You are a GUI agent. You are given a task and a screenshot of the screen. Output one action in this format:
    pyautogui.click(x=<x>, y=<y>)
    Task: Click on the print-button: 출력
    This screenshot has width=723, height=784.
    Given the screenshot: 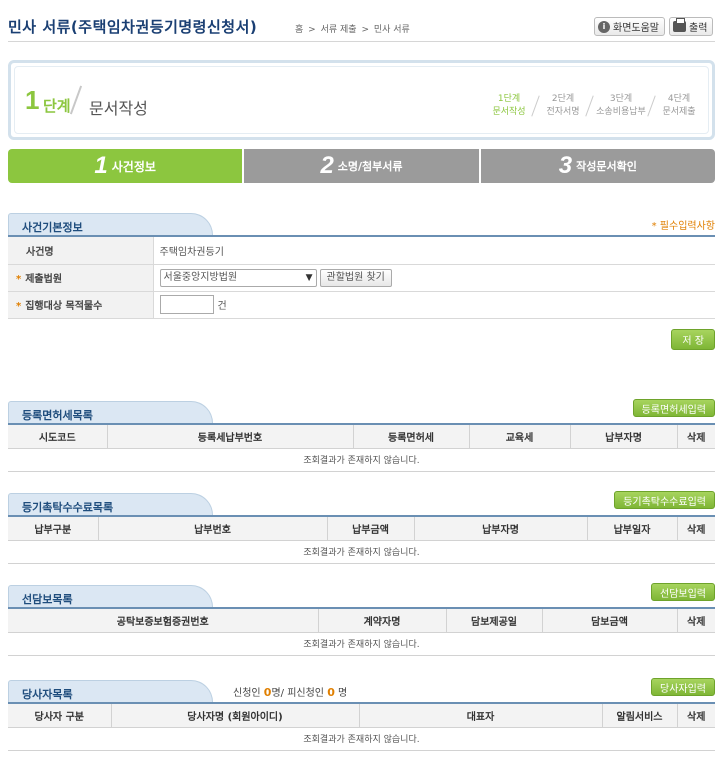 What is the action you would take?
    pyautogui.click(x=691, y=26)
    